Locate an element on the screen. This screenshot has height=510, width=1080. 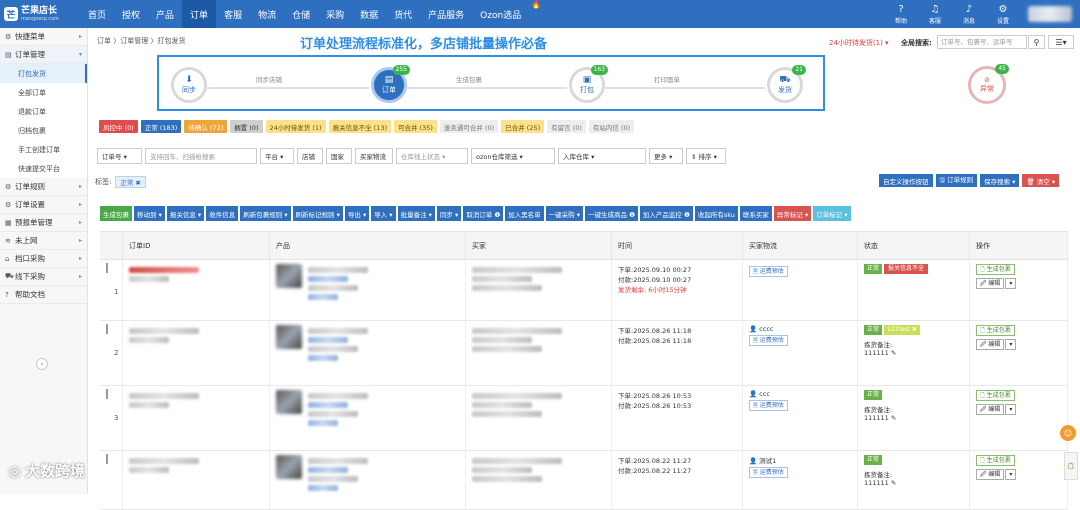
top-tool-3: ⚙ 设置 is located at coordinates (1003, 14).